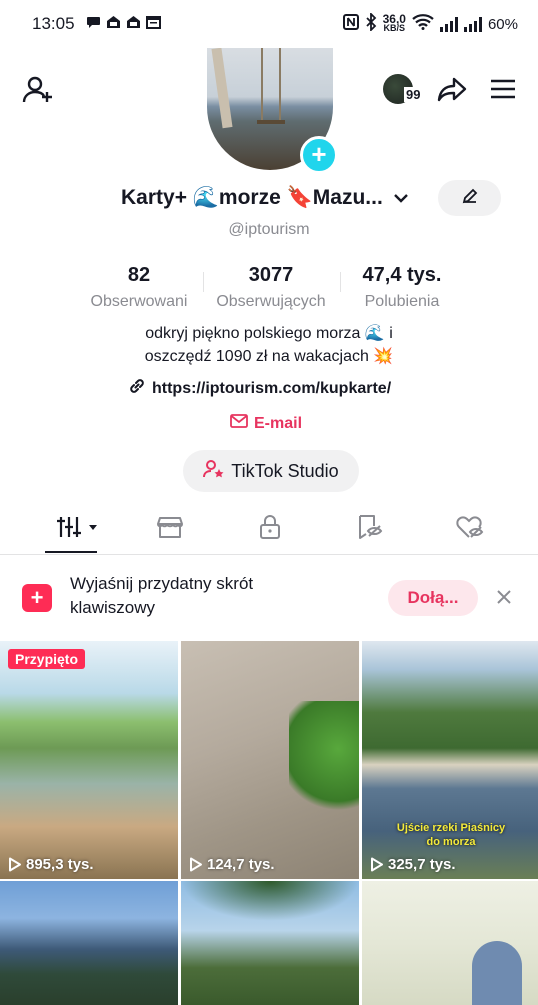 The image size is (538, 1005). What do you see at coordinates (89, 760) in the screenshot?
I see `video-thumbnail: Przypięto 895,3 tys.` at bounding box center [89, 760].